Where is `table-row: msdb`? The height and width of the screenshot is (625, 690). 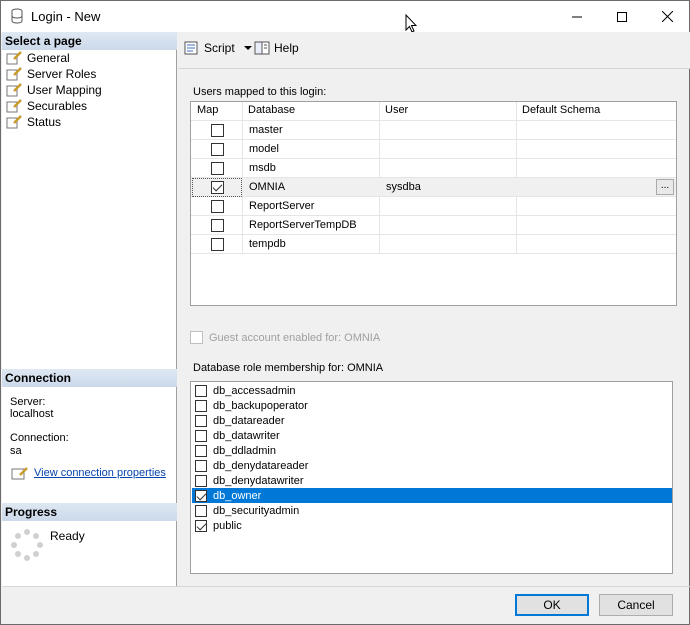 table-row: msdb is located at coordinates (433, 168).